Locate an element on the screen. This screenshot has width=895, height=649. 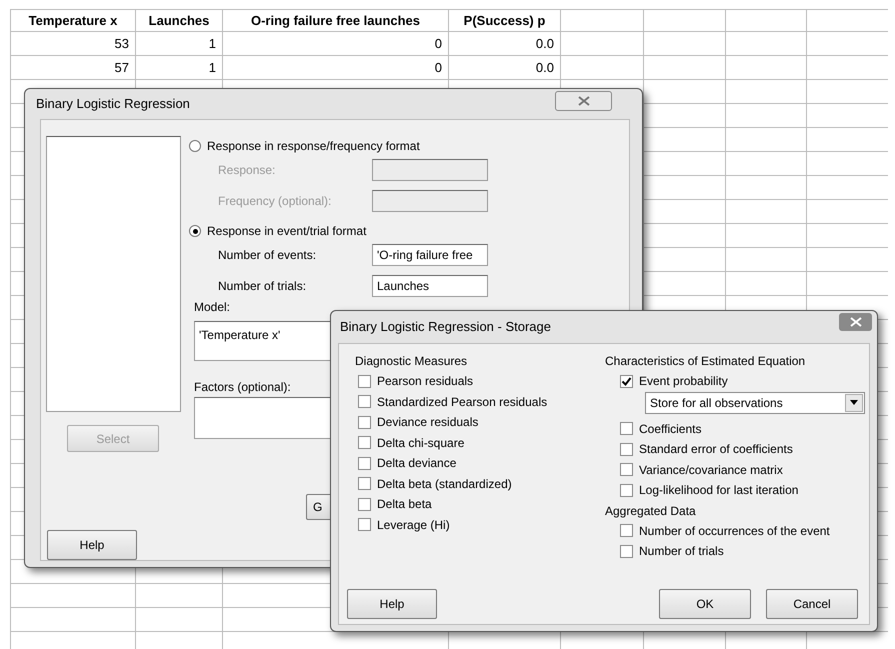
checkbox-label: Delta beta (standardized) is located at coordinates (444, 484).